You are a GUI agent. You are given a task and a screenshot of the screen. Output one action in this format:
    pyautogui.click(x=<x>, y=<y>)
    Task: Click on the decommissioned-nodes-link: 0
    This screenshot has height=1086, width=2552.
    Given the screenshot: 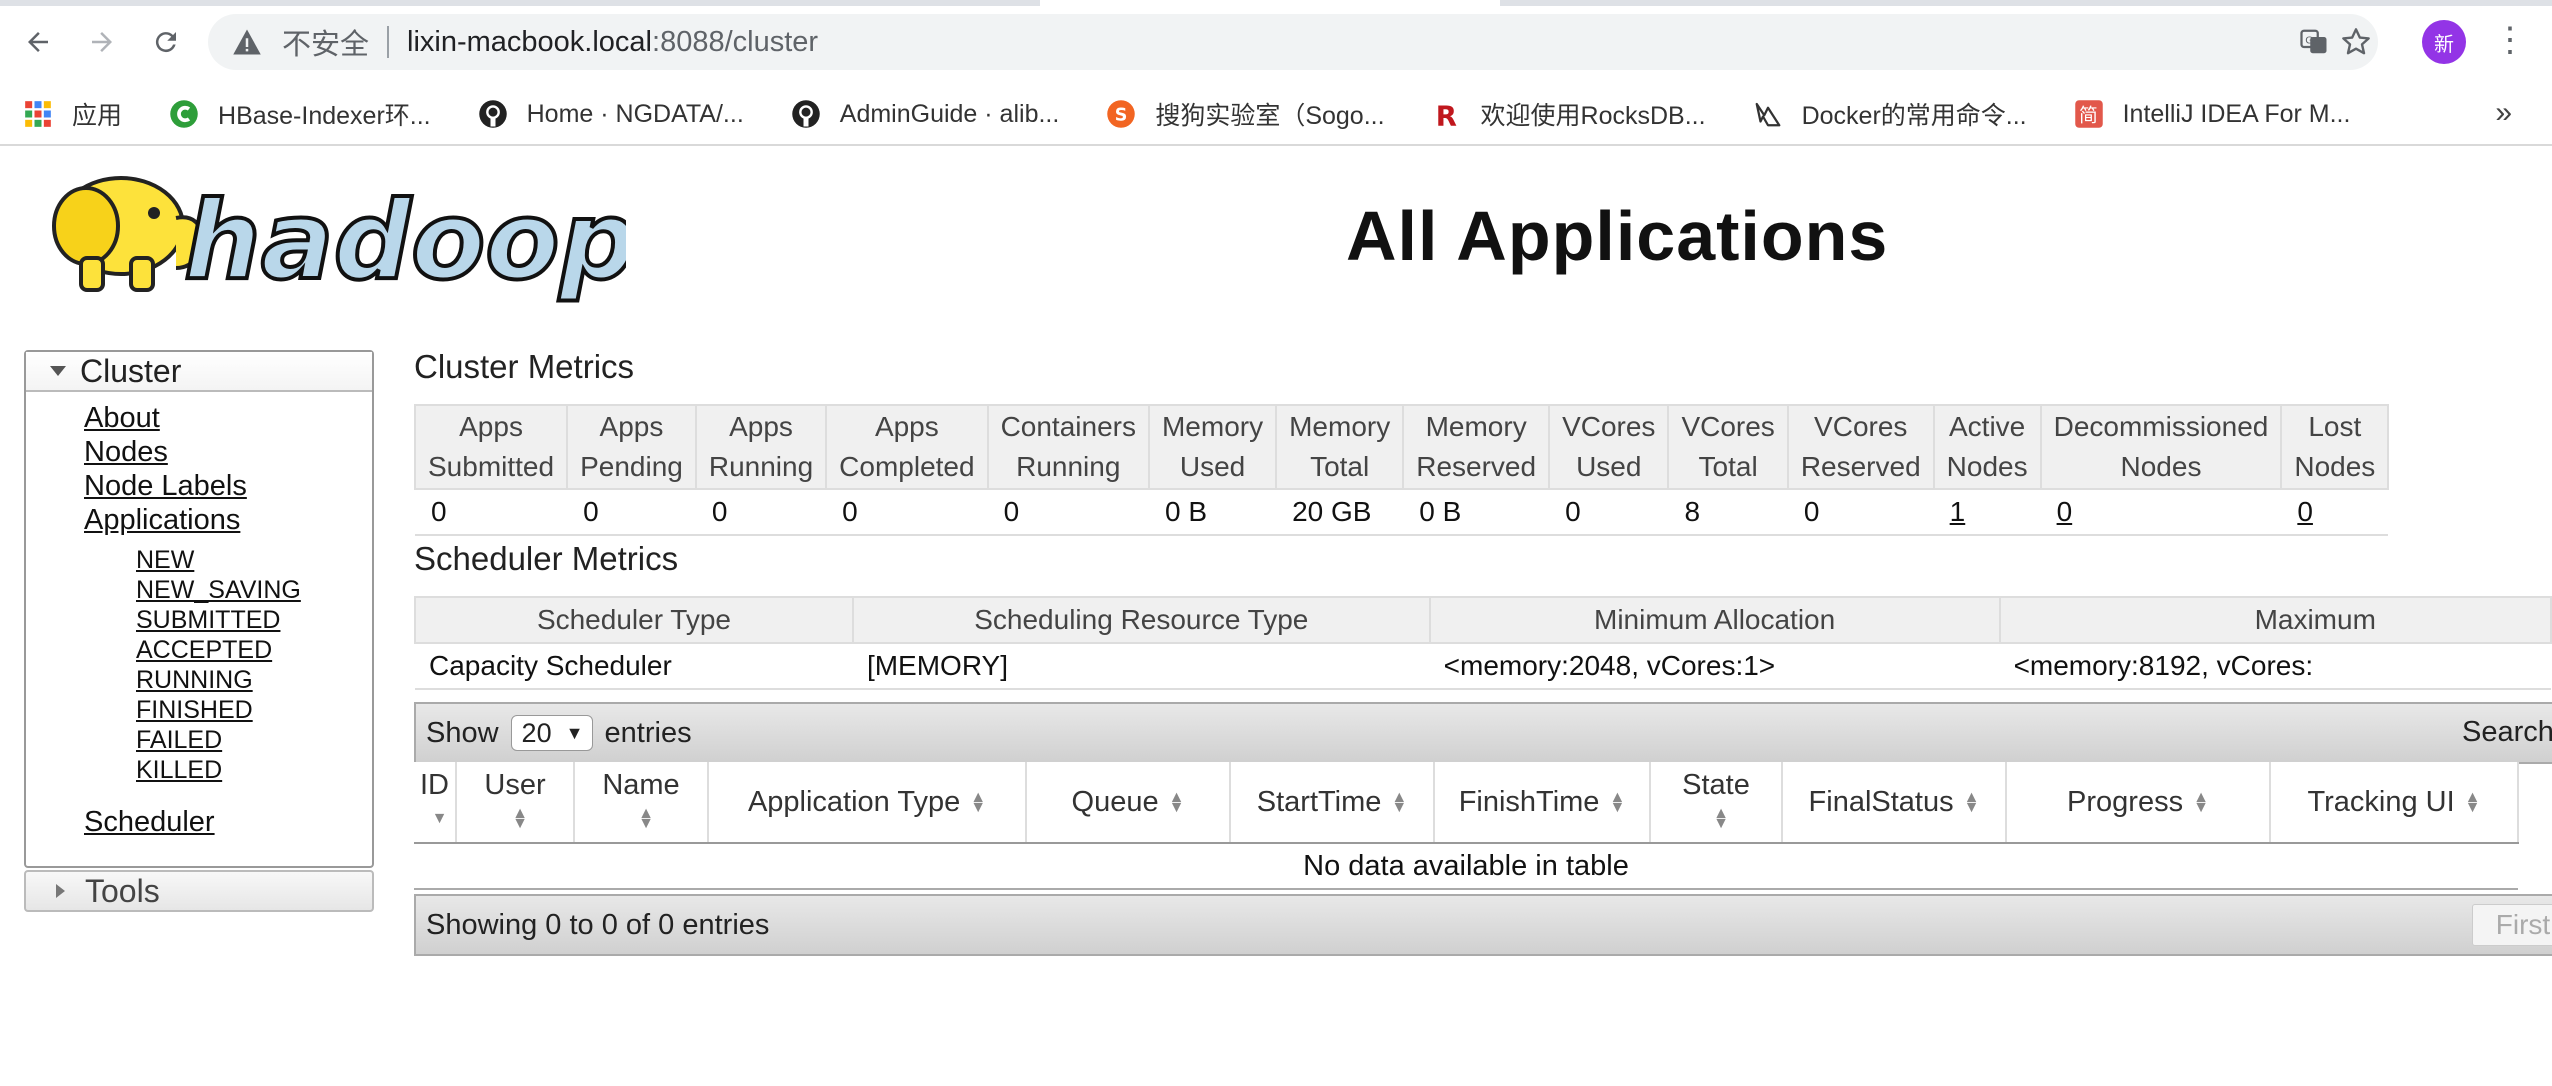 What is the action you would take?
    pyautogui.click(x=2065, y=511)
    